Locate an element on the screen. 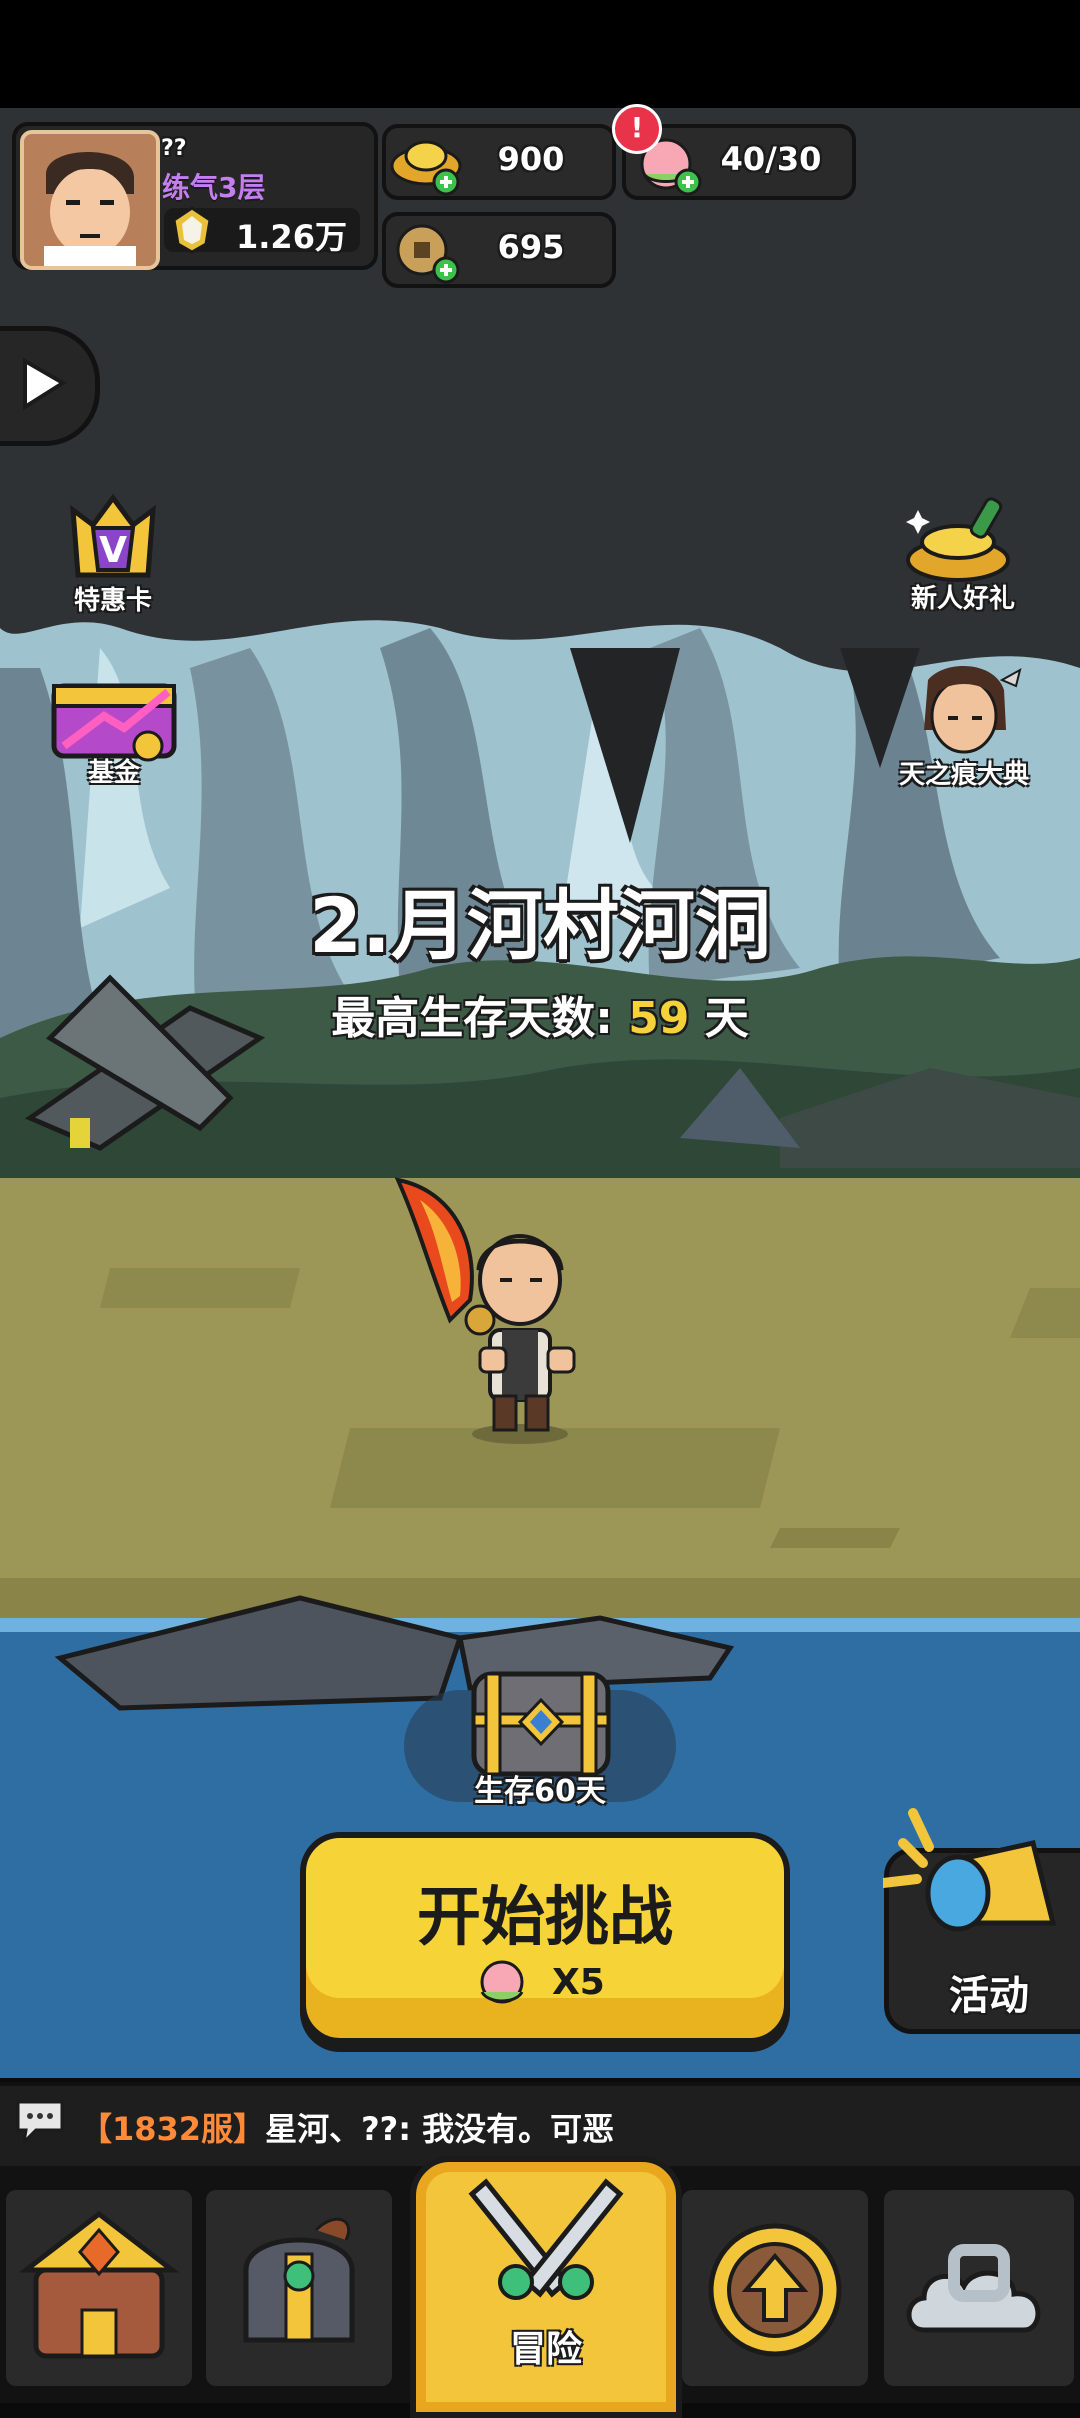 The height and width of the screenshot is (2418, 1080). vip-card-label: 特惠卡 is located at coordinates (112, 601).